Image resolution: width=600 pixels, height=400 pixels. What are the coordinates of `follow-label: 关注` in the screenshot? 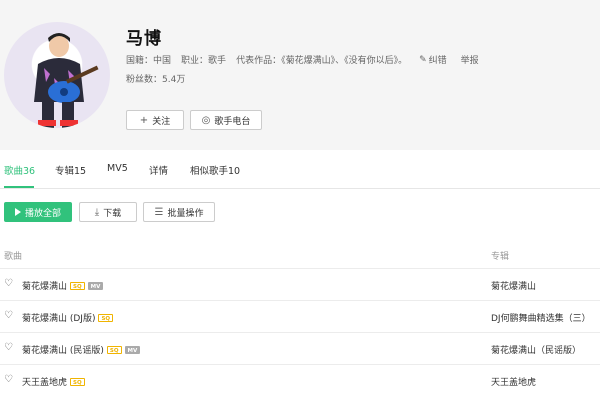 It's located at (161, 121).